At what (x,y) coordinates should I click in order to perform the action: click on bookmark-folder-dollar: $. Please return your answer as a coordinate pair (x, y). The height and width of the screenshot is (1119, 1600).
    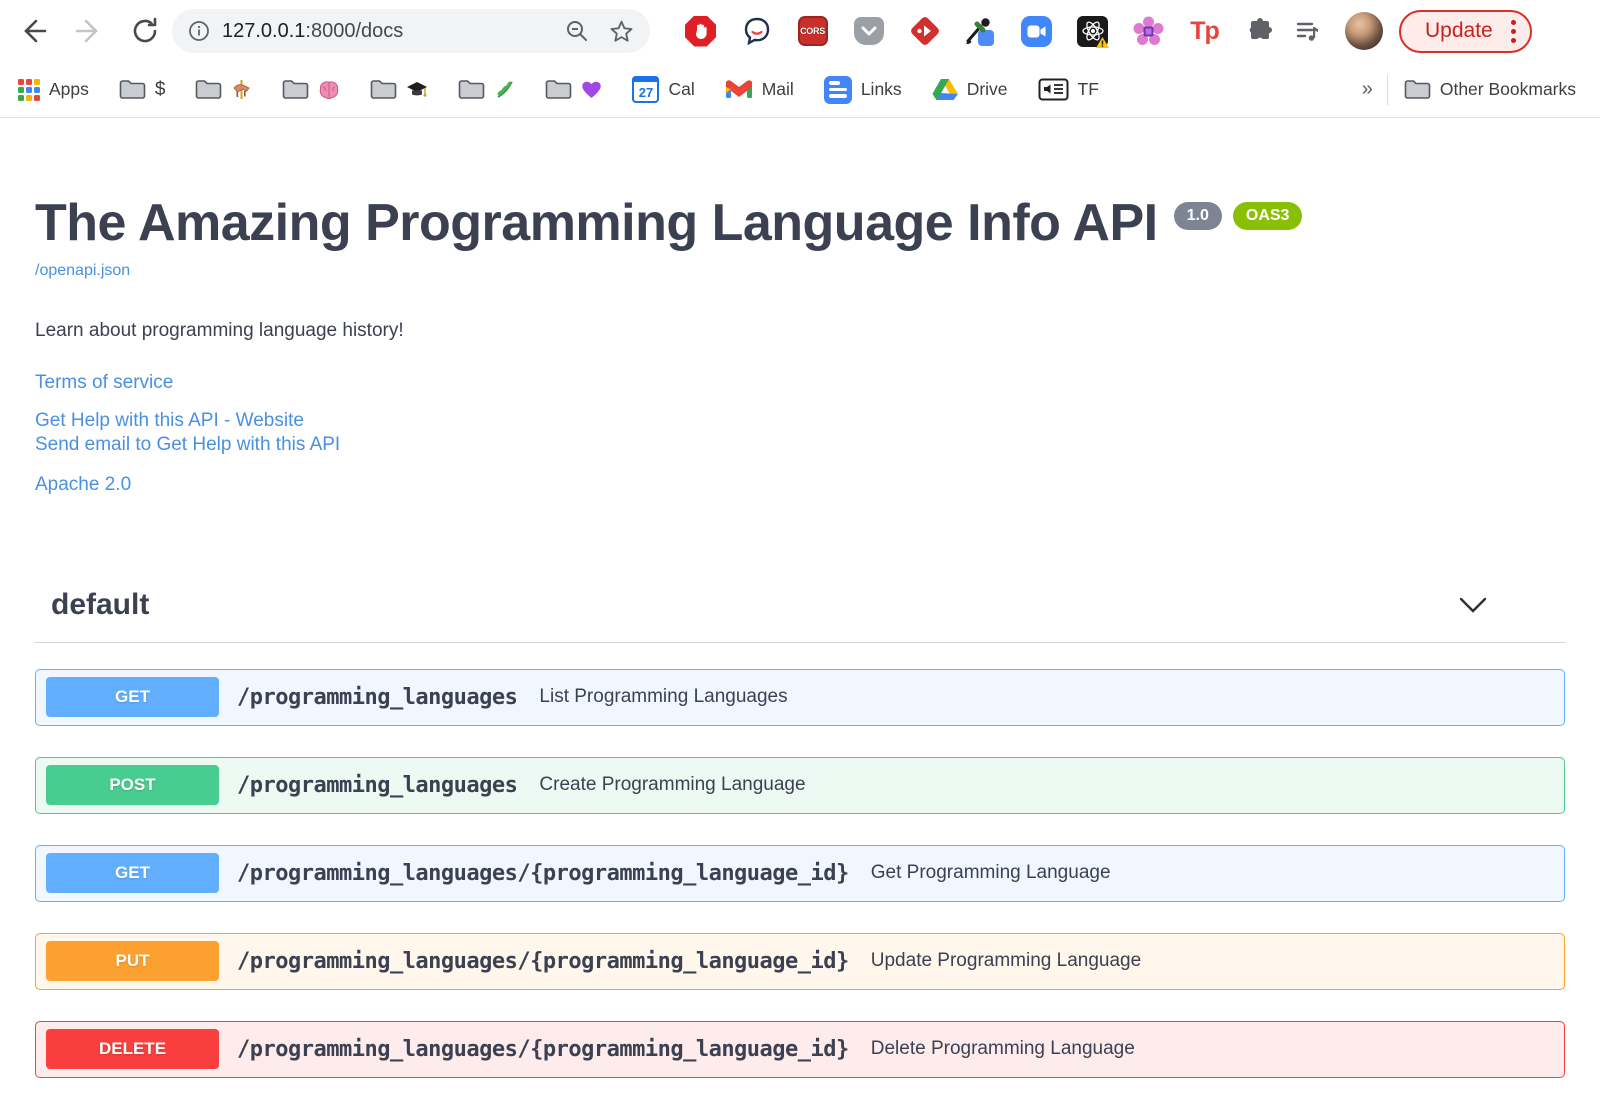
    Looking at the image, I should click on (142, 90).